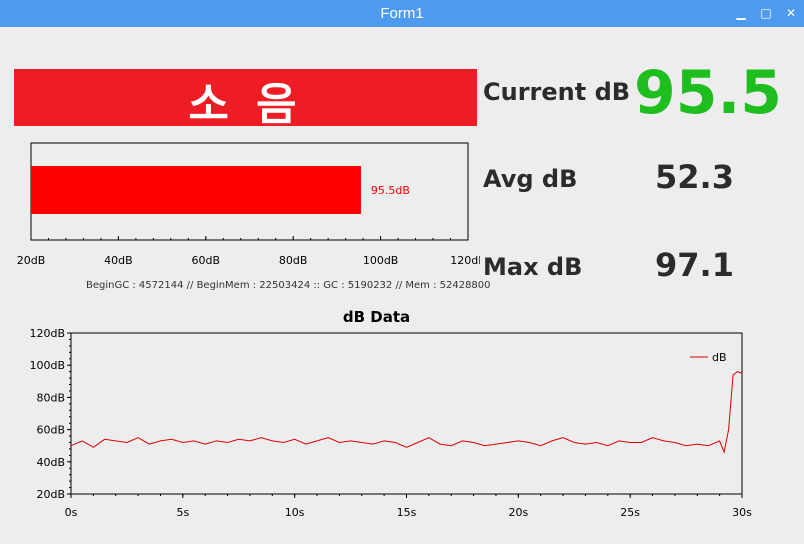 The width and height of the screenshot is (804, 544). What do you see at coordinates (694, 177) in the screenshot?
I see `avg-db-value: 52.3` at bounding box center [694, 177].